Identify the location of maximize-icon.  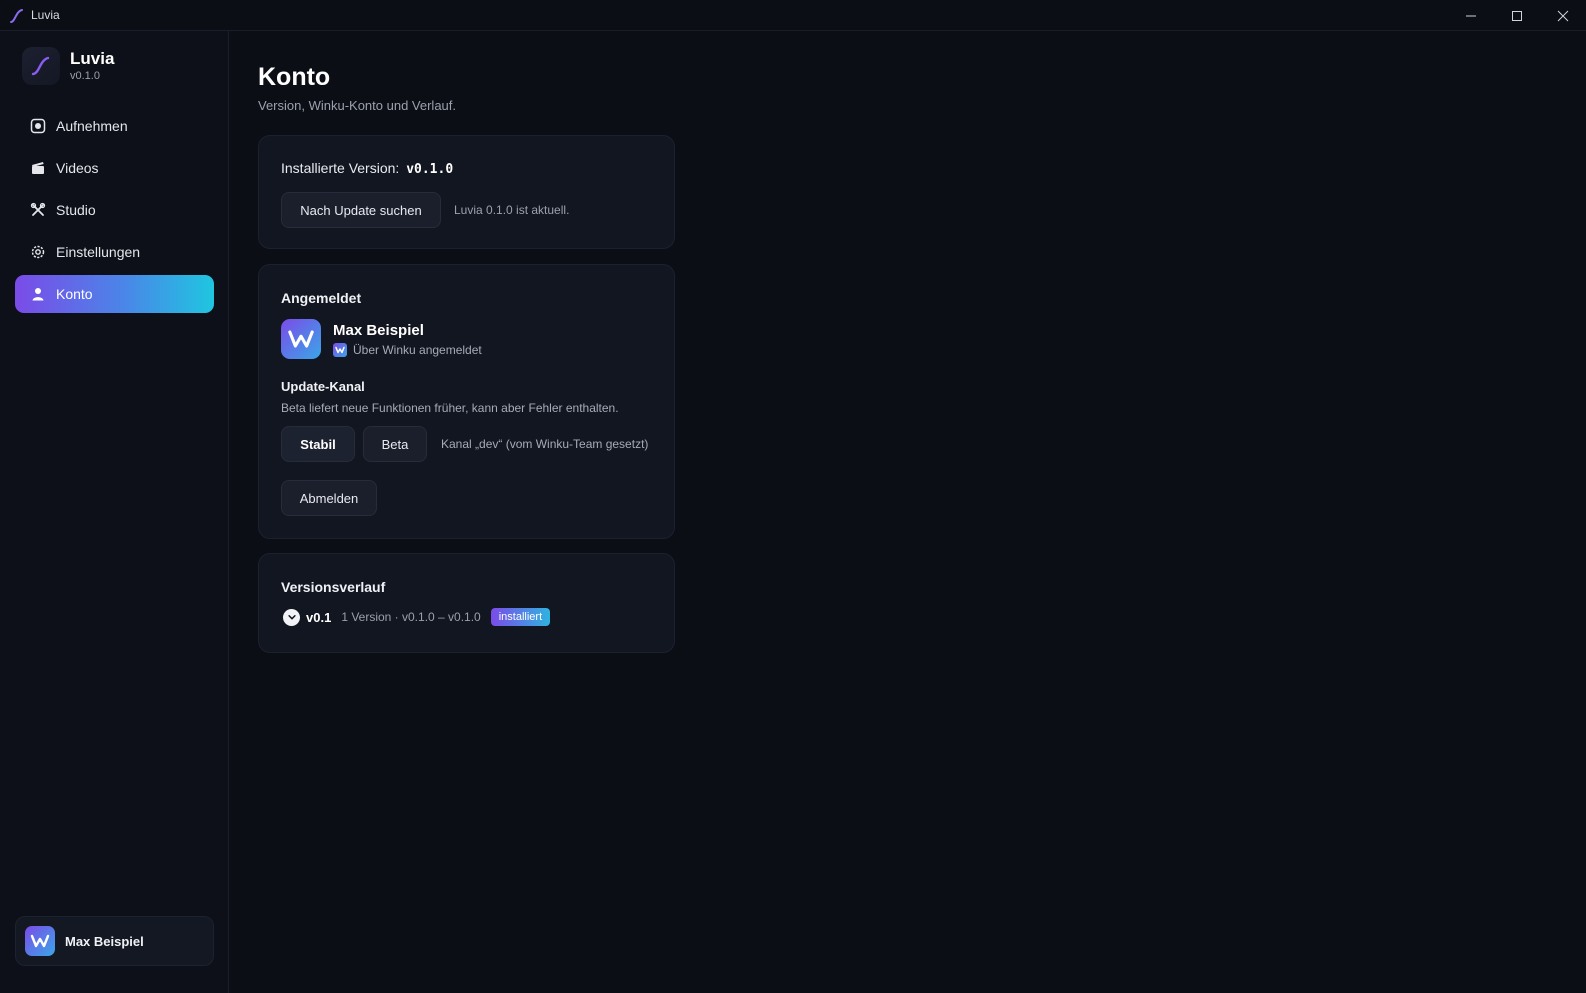
(1517, 15).